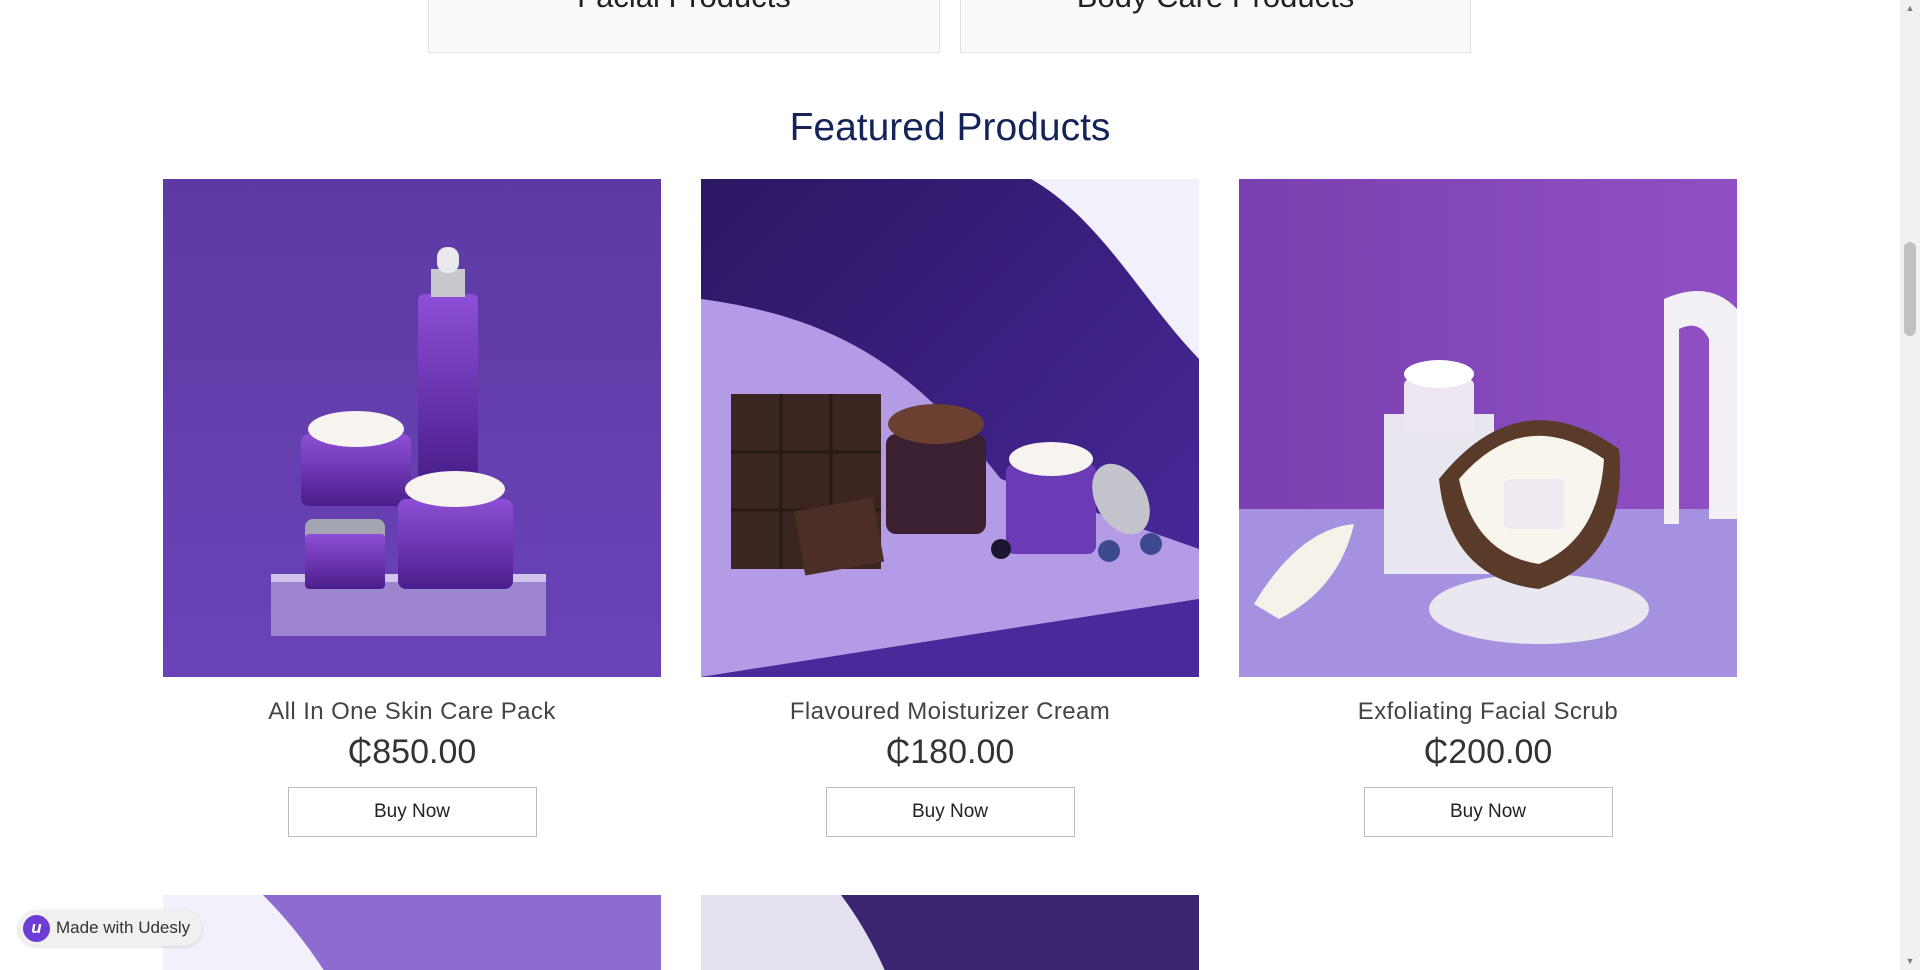 The height and width of the screenshot is (970, 1920). Describe the element at coordinates (1488, 712) in the screenshot. I see `product-name: Exfoliating Facial Scrub` at that location.